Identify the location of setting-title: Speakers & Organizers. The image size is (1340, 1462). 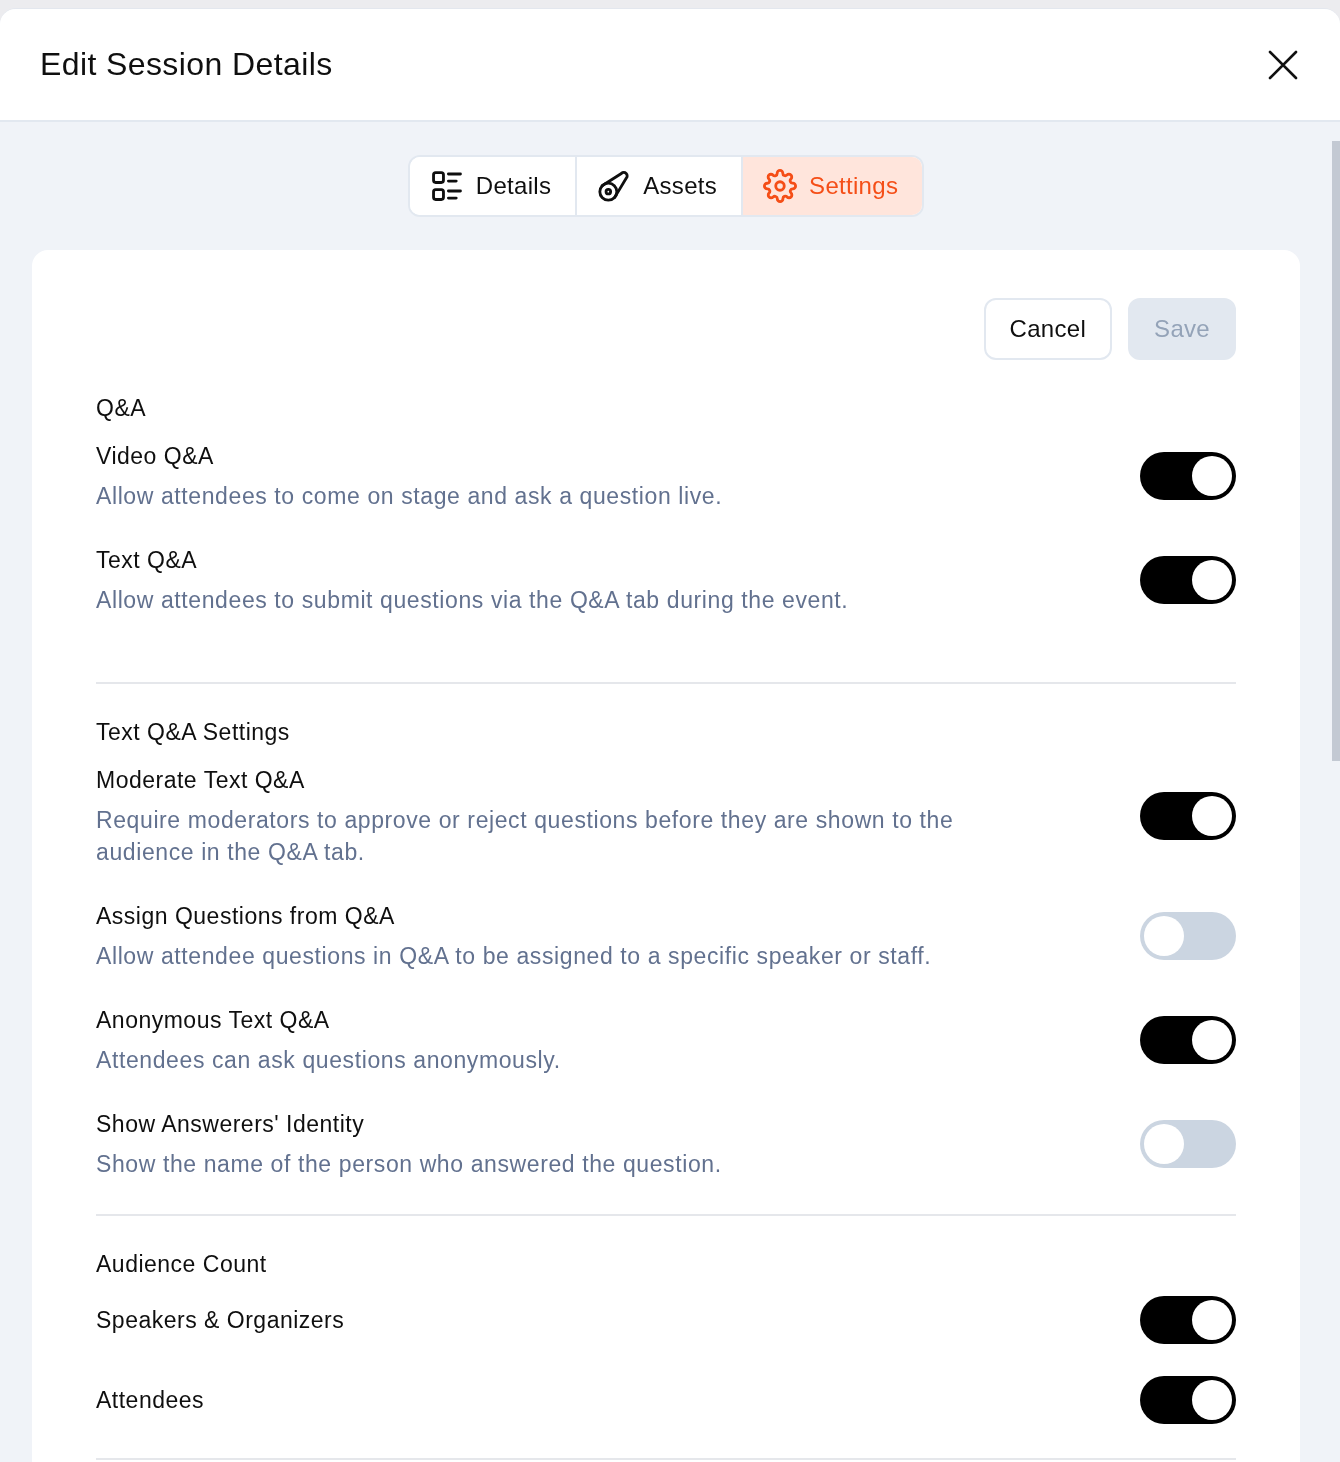
(220, 1320).